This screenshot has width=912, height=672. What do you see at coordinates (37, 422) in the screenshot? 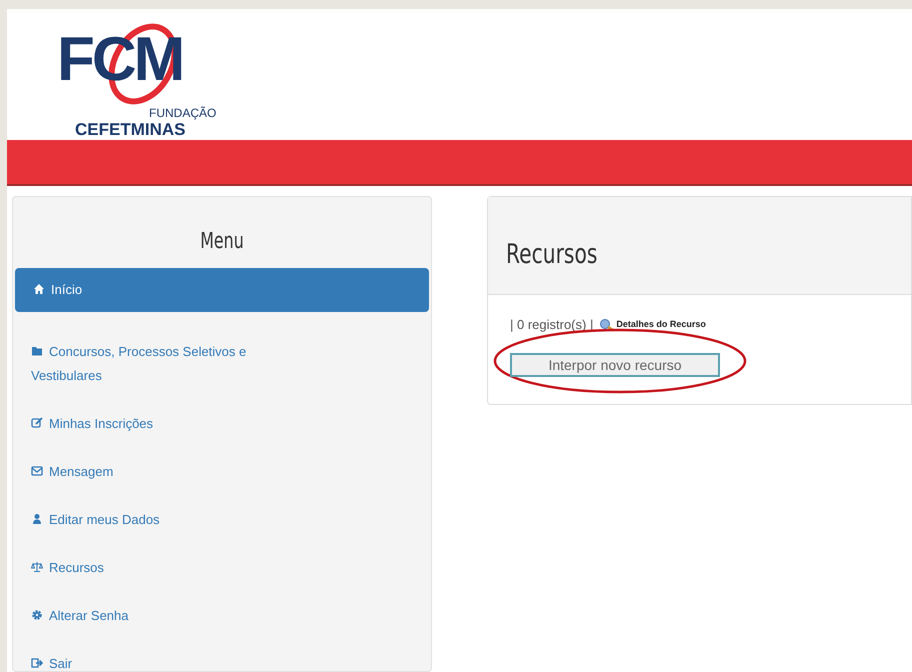
I see `edit-icon` at bounding box center [37, 422].